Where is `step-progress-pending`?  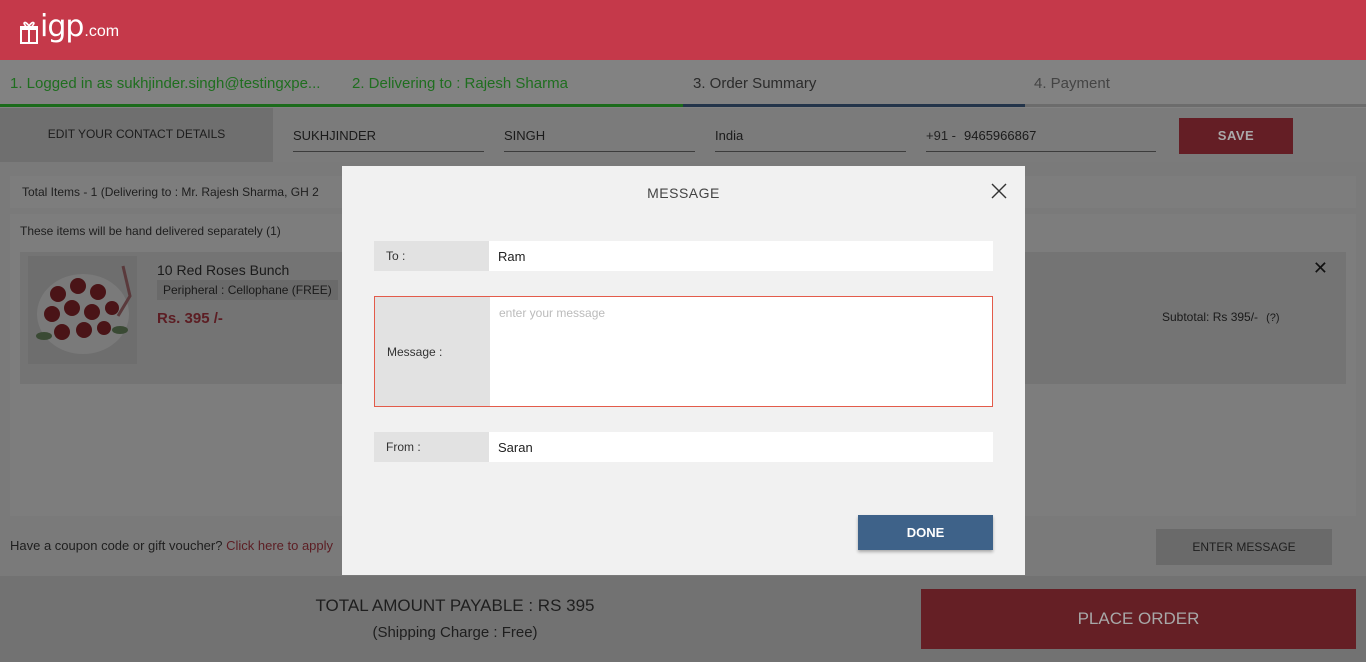 step-progress-pending is located at coordinates (1195, 105).